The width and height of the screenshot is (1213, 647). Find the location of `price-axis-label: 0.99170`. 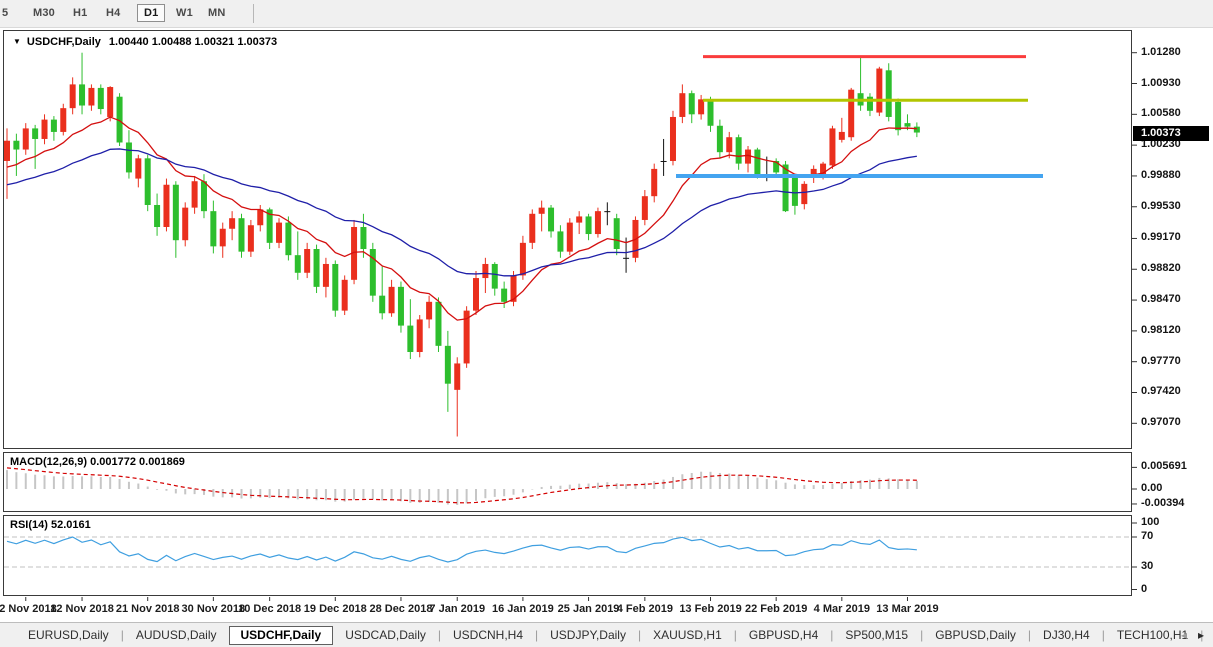

price-axis-label: 0.99170 is located at coordinates (1161, 237).